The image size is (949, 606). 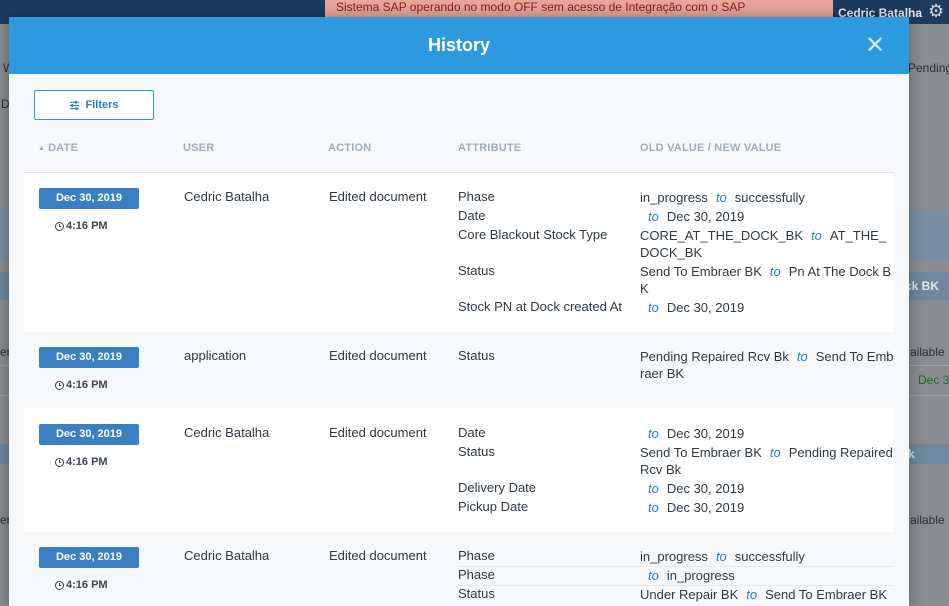 I want to click on column-header-user: USER, so click(x=199, y=148).